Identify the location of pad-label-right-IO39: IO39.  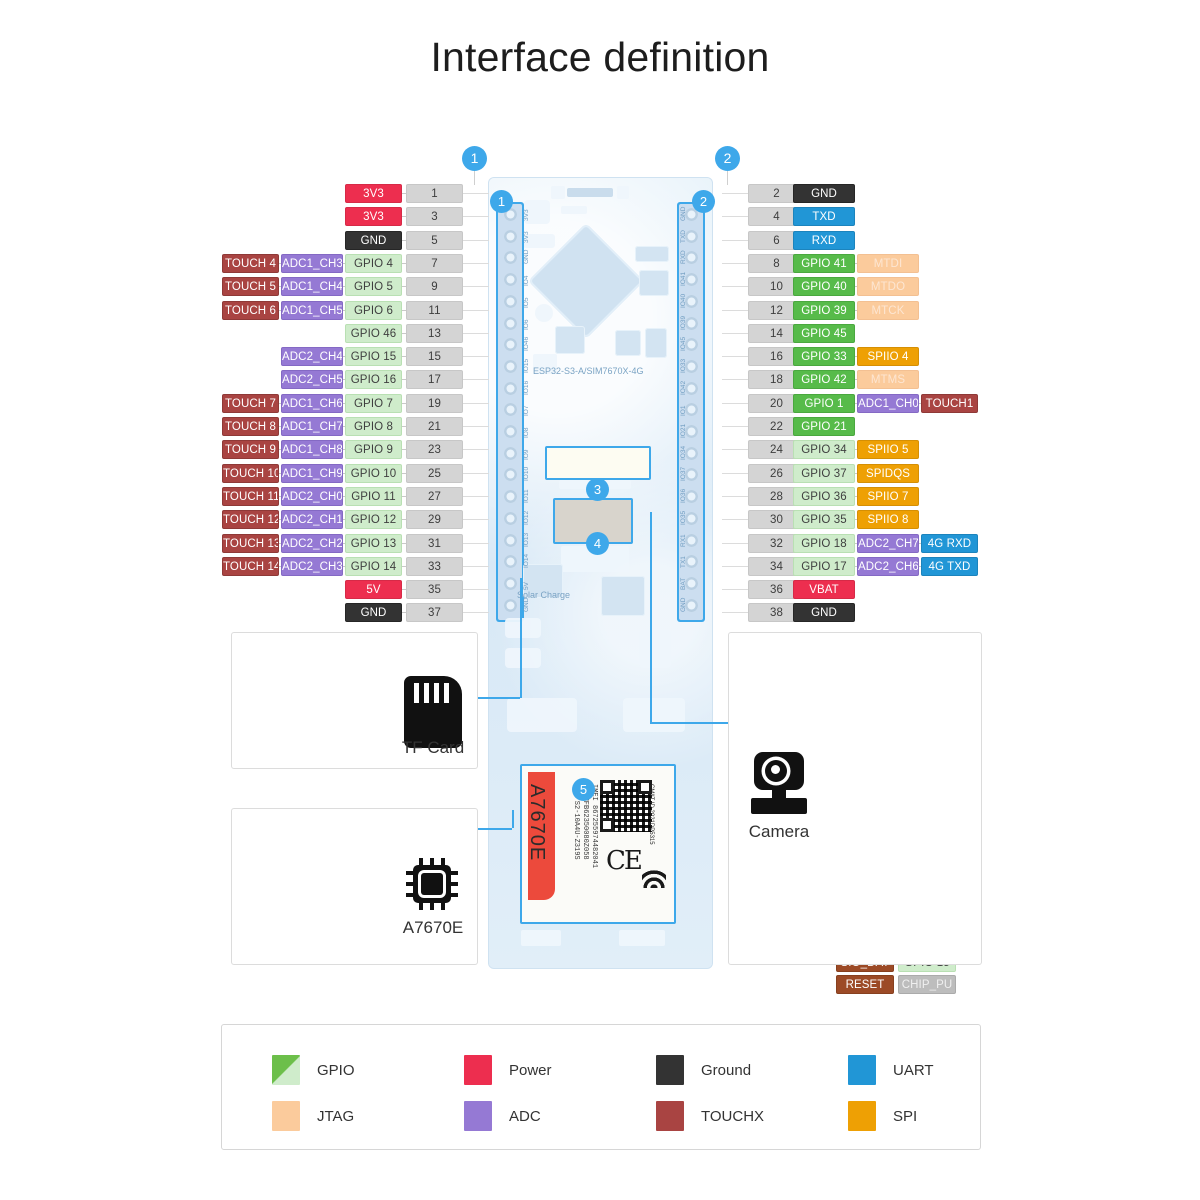
(683, 322).